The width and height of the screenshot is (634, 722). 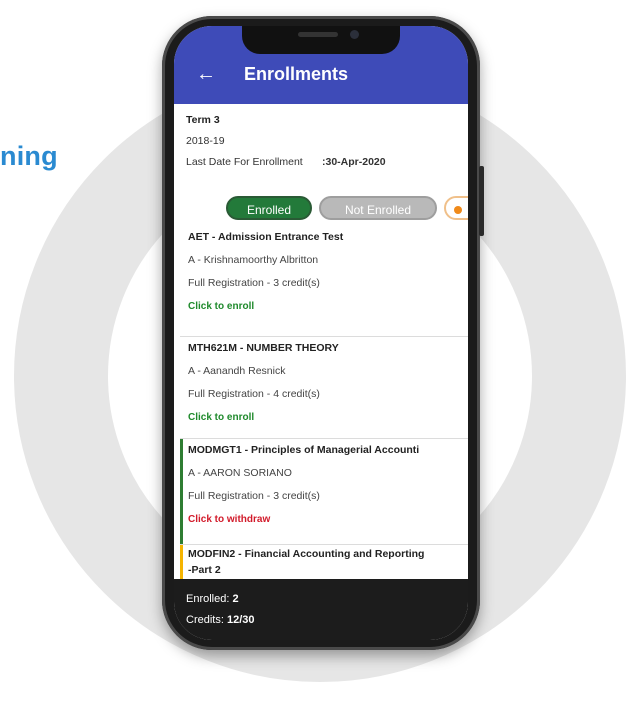 I want to click on tab-not-enrolled: Not Enrolled, so click(x=378, y=208).